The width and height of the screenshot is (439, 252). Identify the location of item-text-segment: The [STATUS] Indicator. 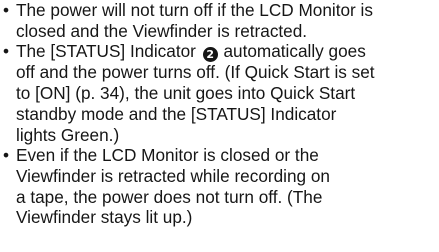
(106, 51).